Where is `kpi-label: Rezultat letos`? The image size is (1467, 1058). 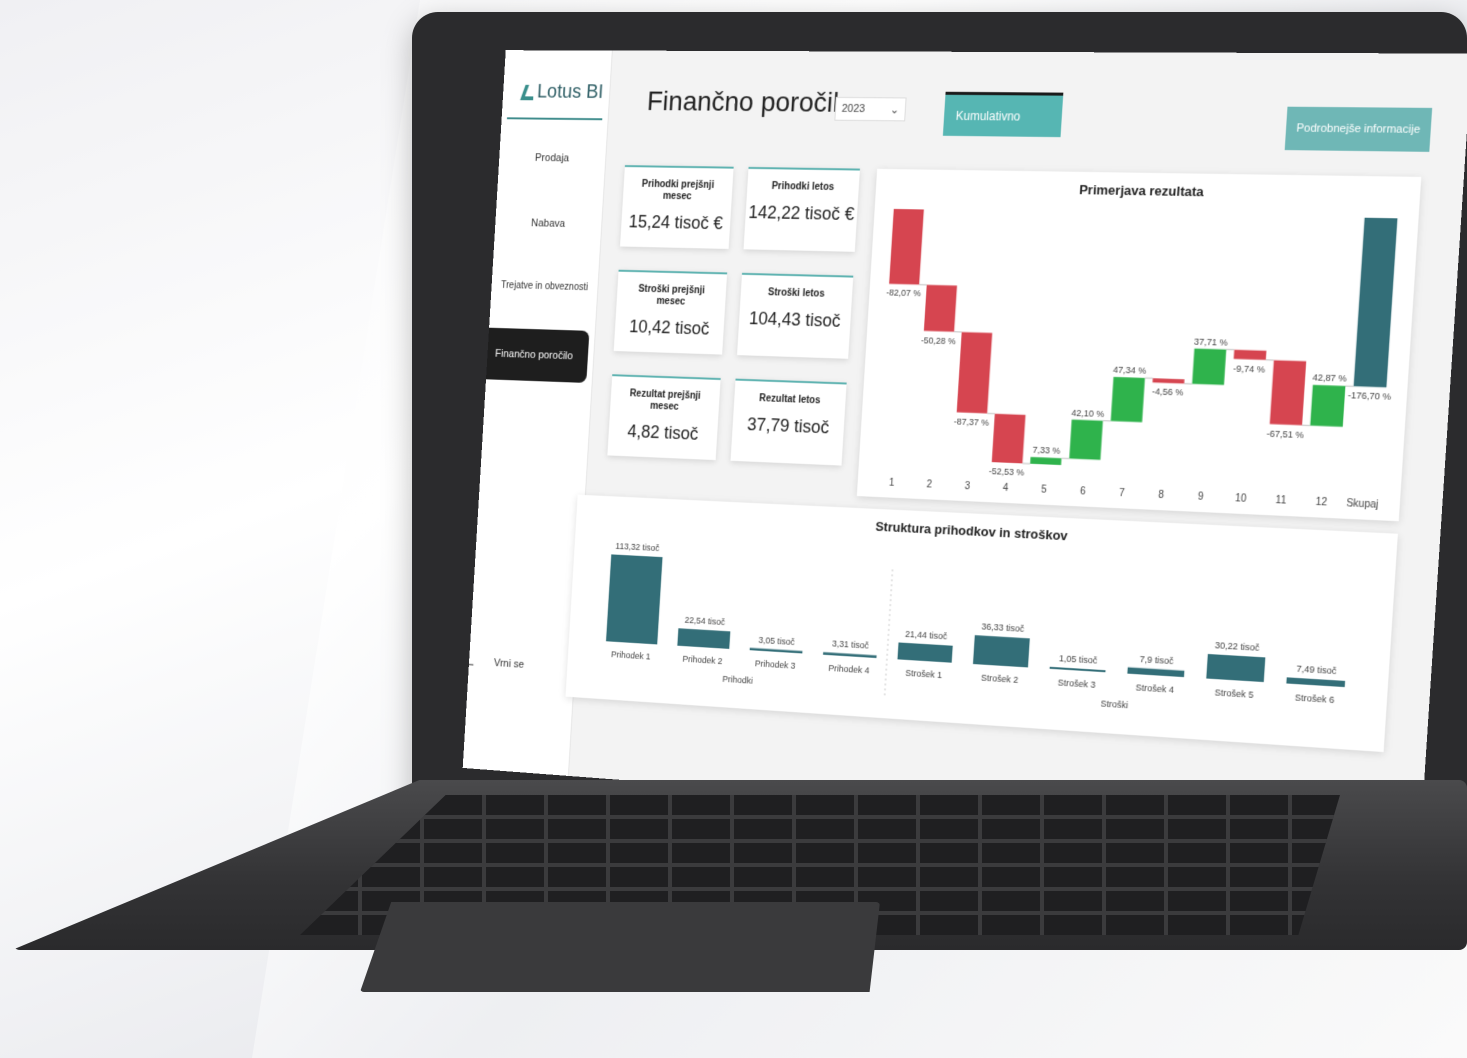 kpi-label: Rezultat letos is located at coordinates (789, 400).